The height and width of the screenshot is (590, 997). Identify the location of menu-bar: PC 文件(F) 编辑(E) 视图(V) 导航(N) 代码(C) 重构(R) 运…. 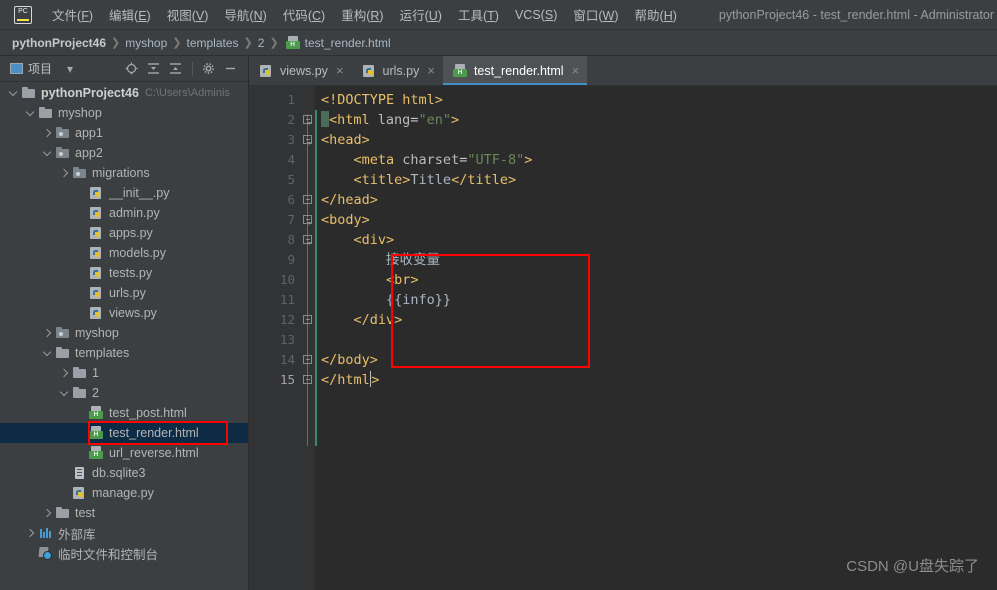
(498, 15).